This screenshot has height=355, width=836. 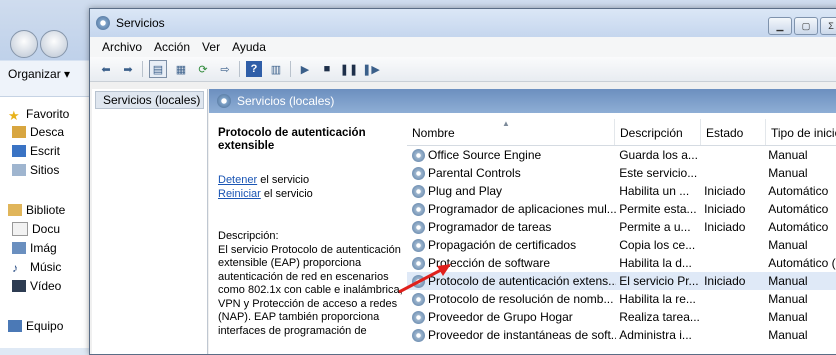 I want to click on forward-button, so click(x=54, y=44).